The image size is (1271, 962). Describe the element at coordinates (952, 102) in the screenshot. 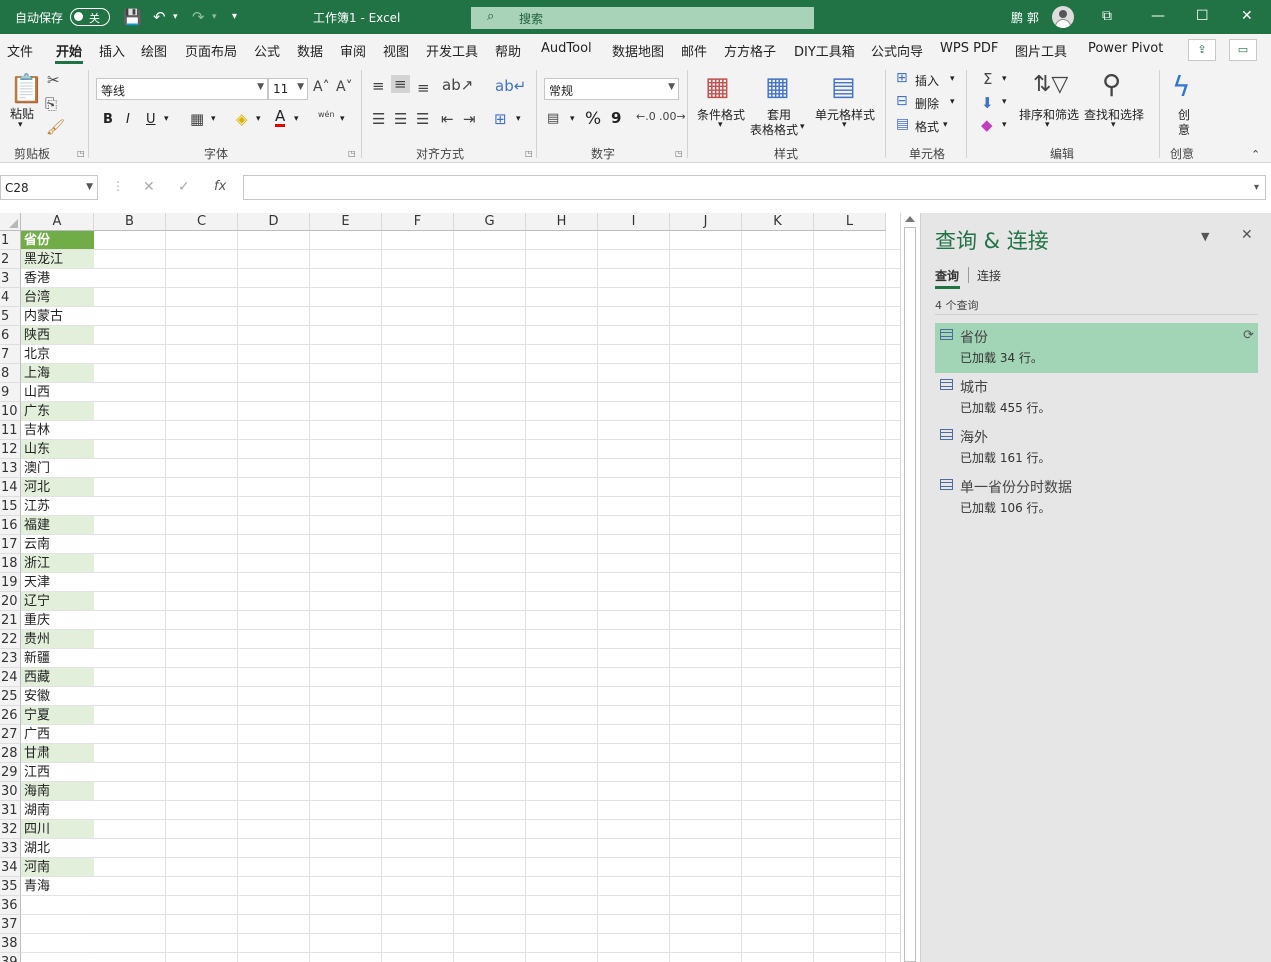

I see `delete-dropdown-icon: ▾` at that location.